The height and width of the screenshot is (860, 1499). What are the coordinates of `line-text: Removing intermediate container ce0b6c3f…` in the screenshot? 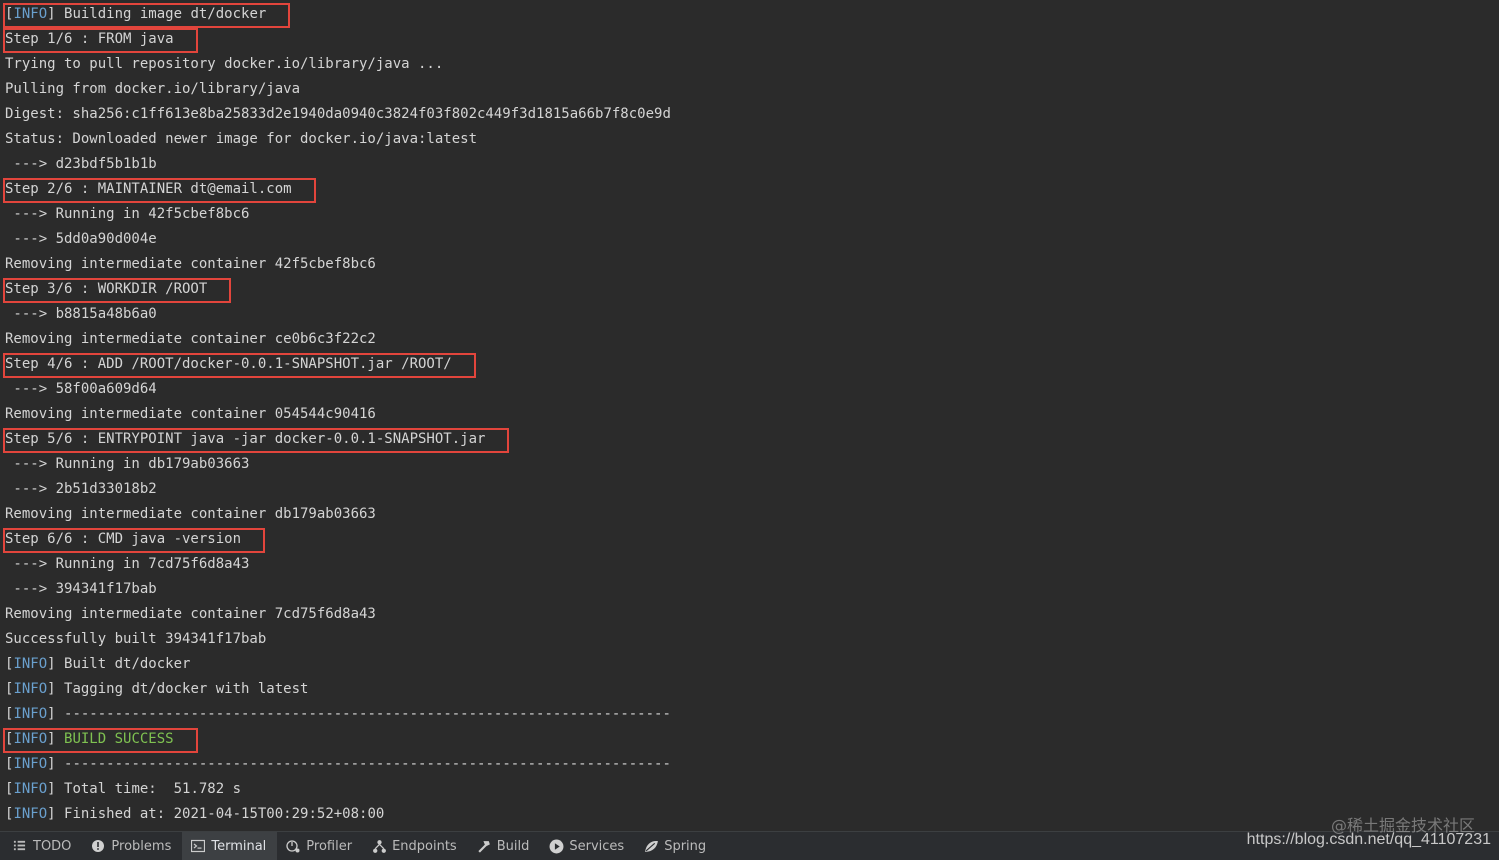 It's located at (190, 339).